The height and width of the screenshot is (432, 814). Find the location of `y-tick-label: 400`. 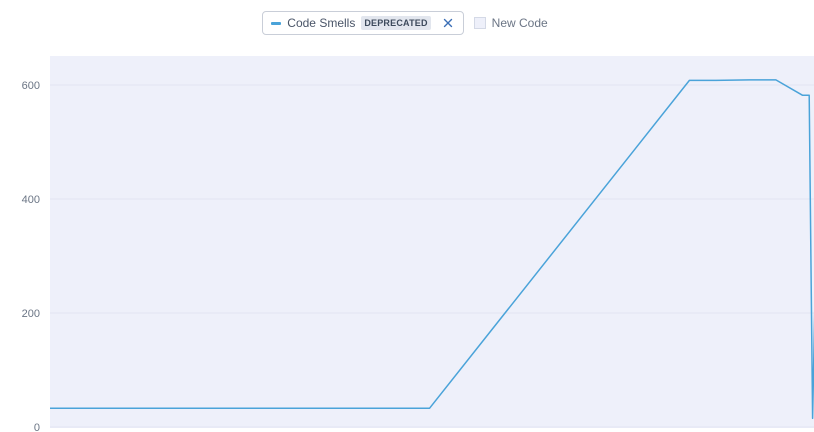

y-tick-label: 400 is located at coordinates (31, 200).